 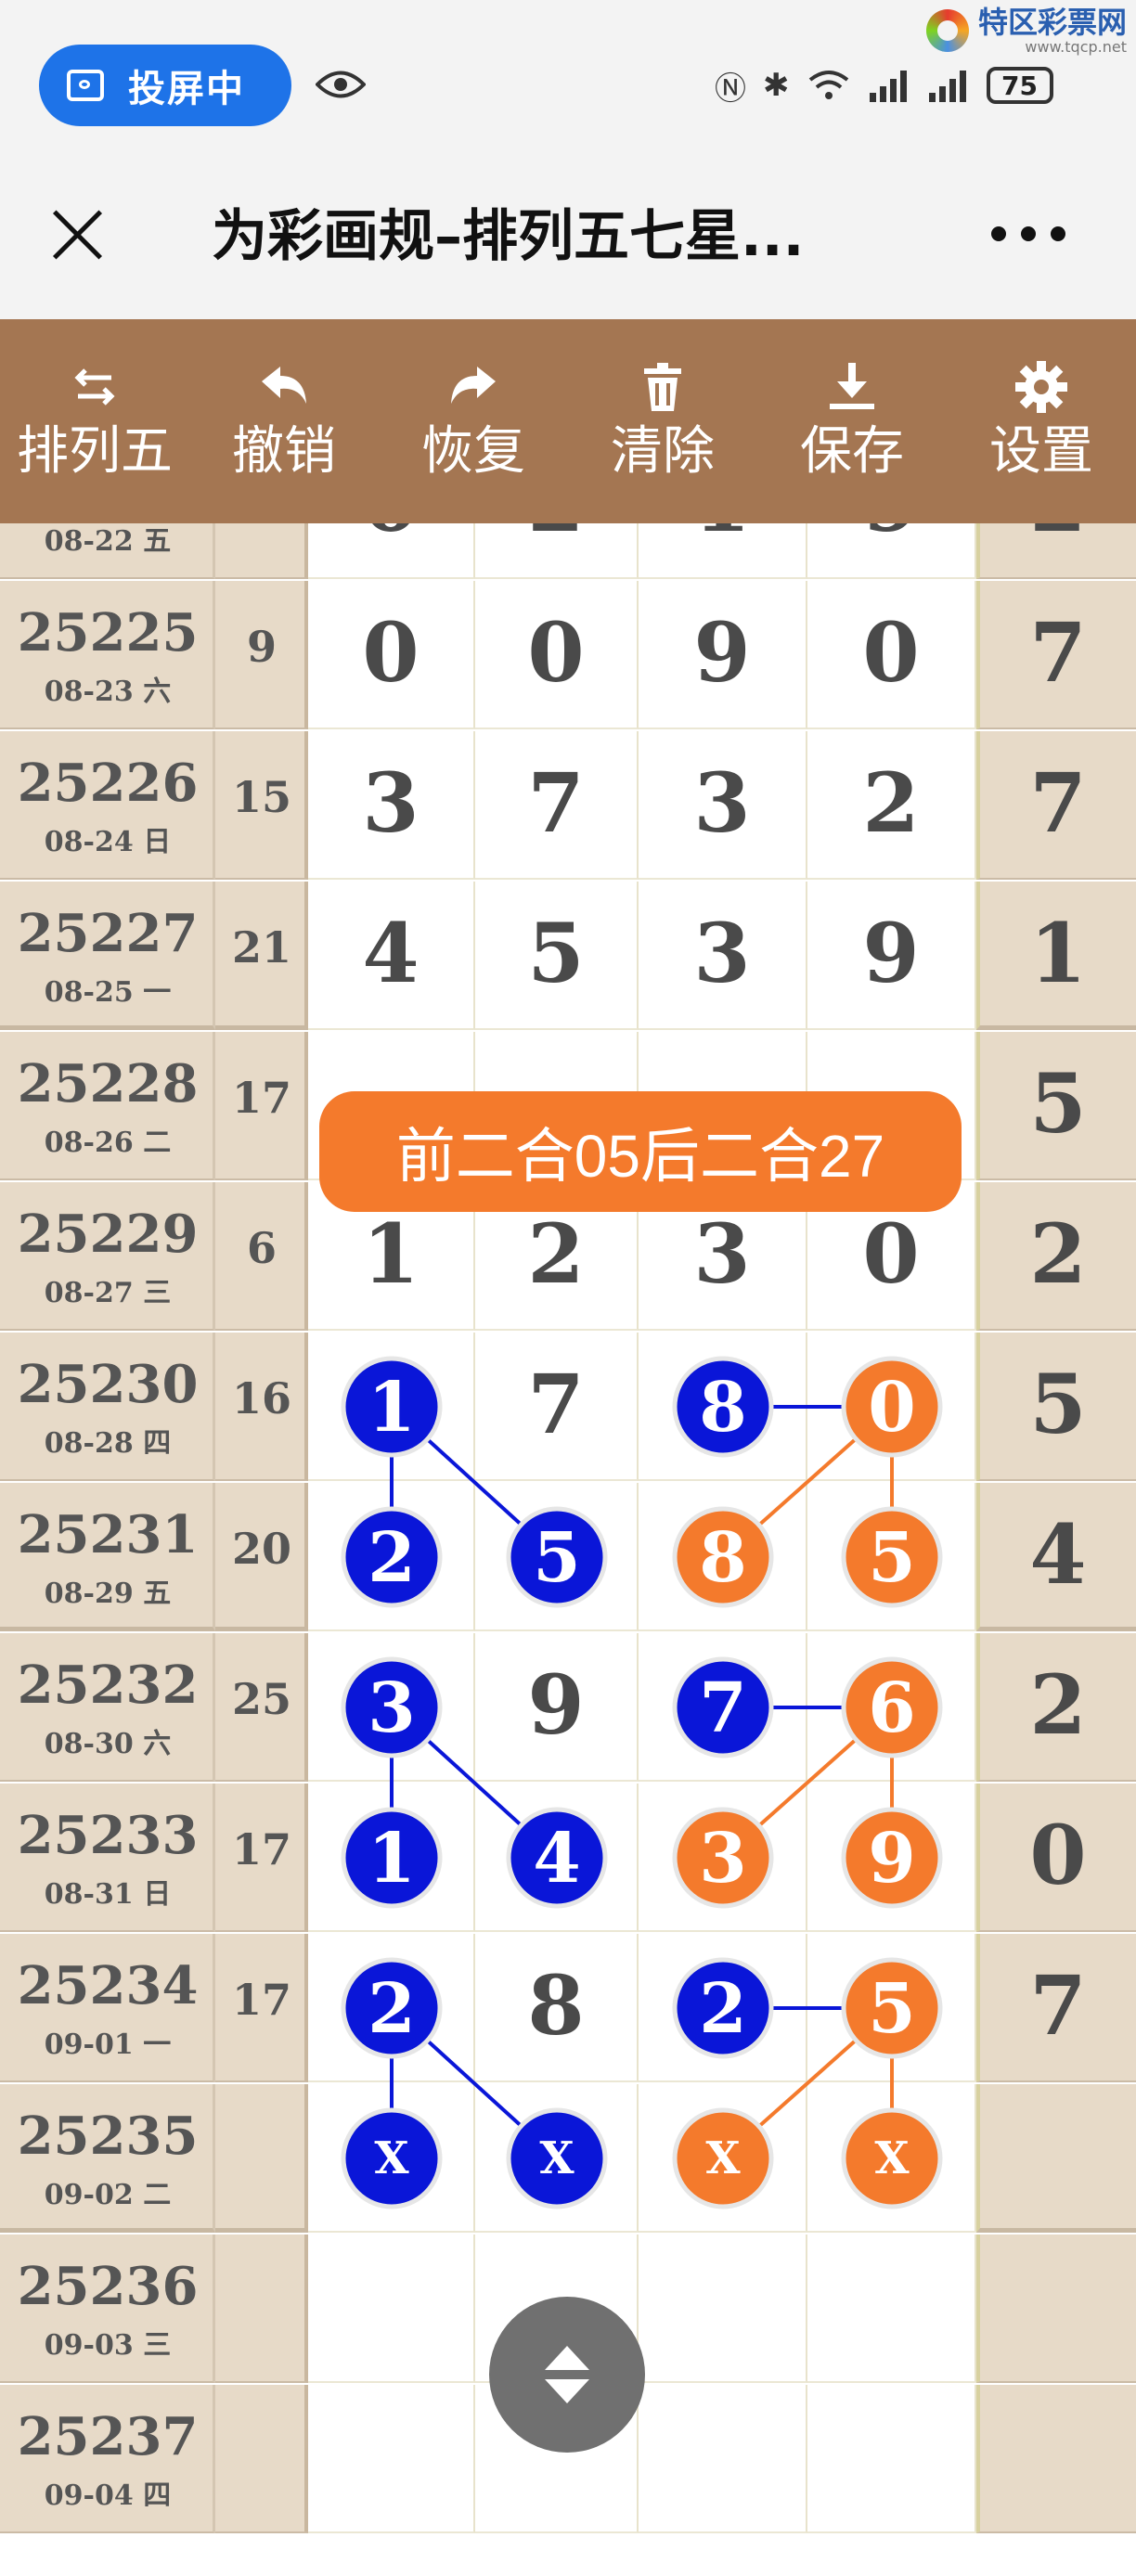 I want to click on toolbar-save-button: 保存, so click(x=852, y=421).